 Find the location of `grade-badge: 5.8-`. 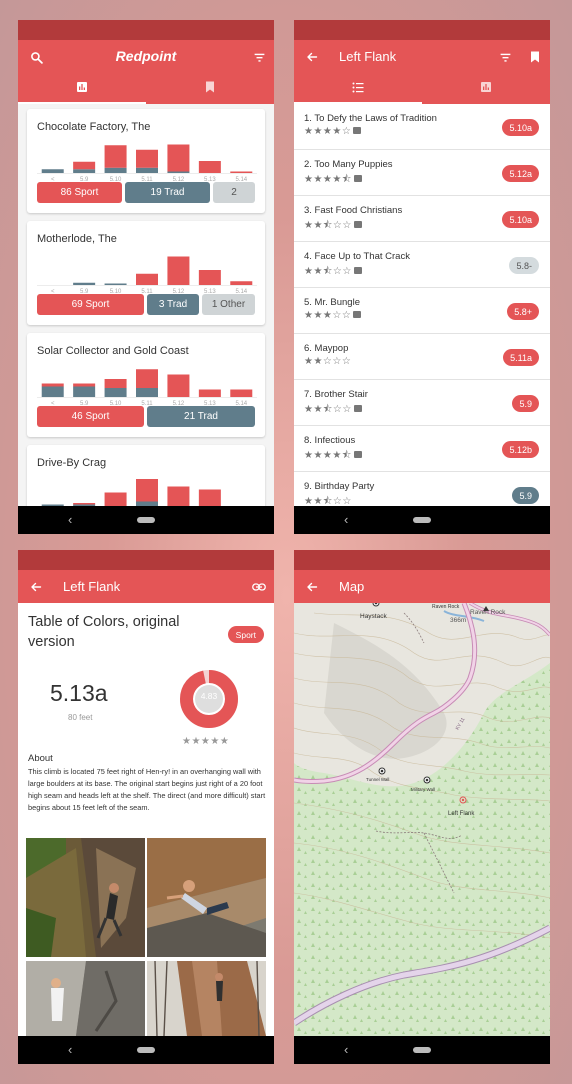

grade-badge: 5.8- is located at coordinates (524, 265).